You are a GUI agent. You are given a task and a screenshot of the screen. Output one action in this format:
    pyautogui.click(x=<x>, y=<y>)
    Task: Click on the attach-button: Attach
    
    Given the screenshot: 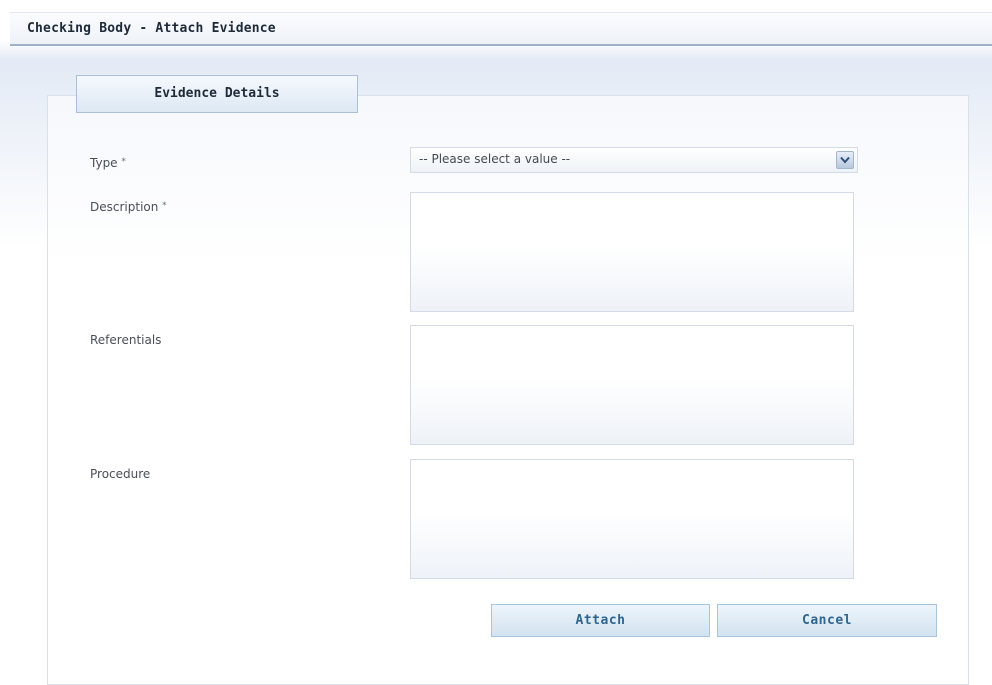 What is the action you would take?
    pyautogui.click(x=600, y=620)
    